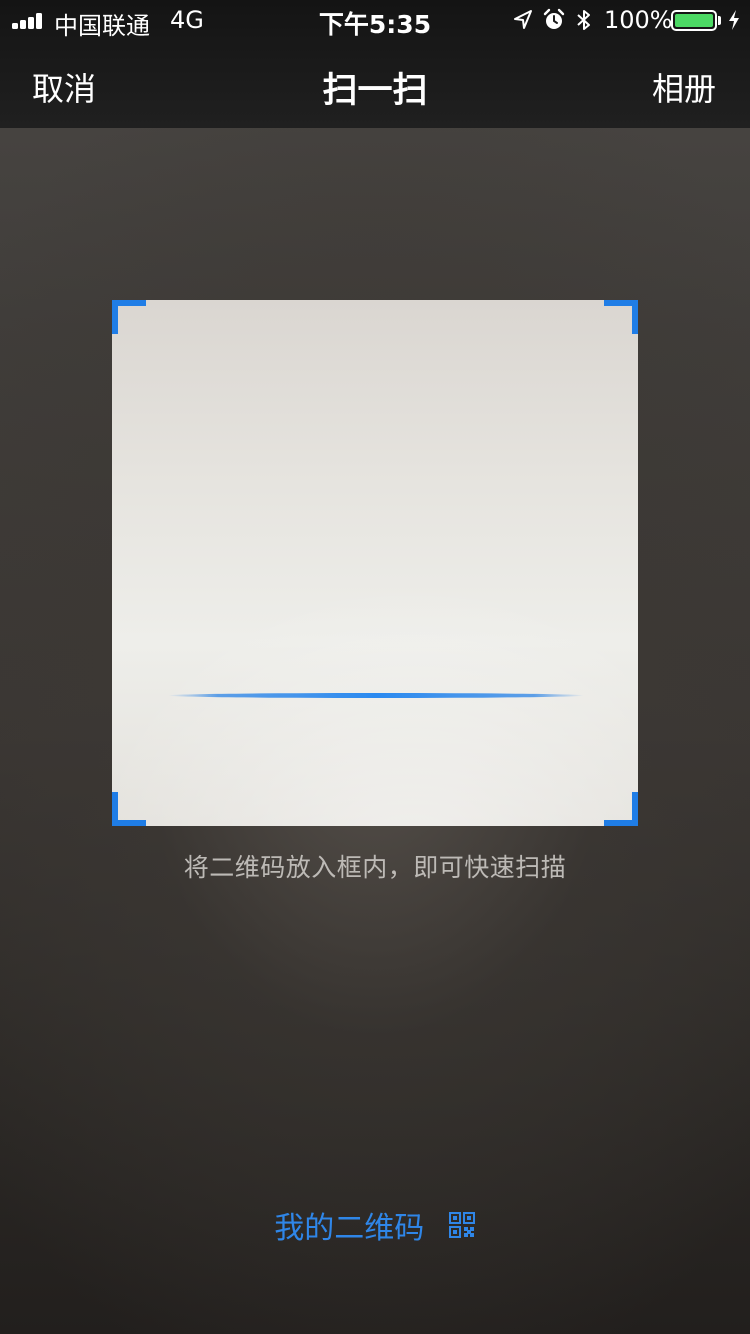 This screenshot has width=750, height=1334. I want to click on charging-icon, so click(734, 20).